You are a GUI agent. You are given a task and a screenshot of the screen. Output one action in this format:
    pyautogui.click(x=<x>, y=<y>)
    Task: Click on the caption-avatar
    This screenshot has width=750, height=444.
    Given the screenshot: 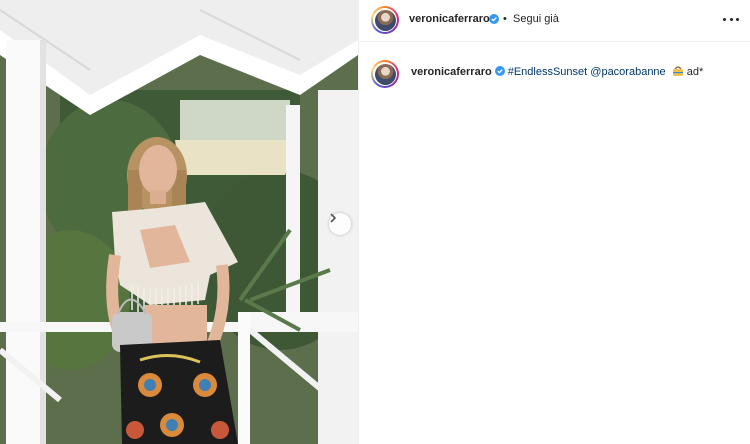 What is the action you would take?
    pyautogui.click(x=385, y=74)
    